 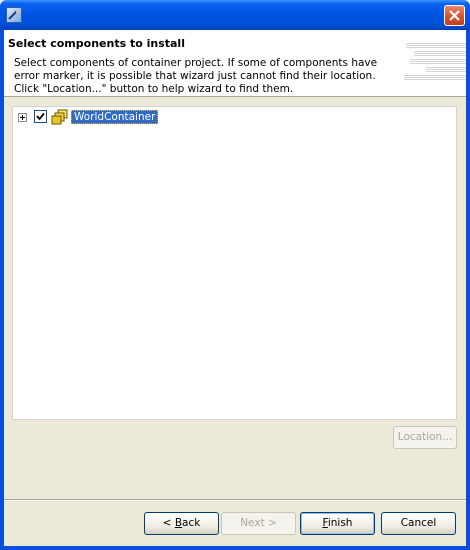 I want to click on close-icon, so click(x=454, y=15).